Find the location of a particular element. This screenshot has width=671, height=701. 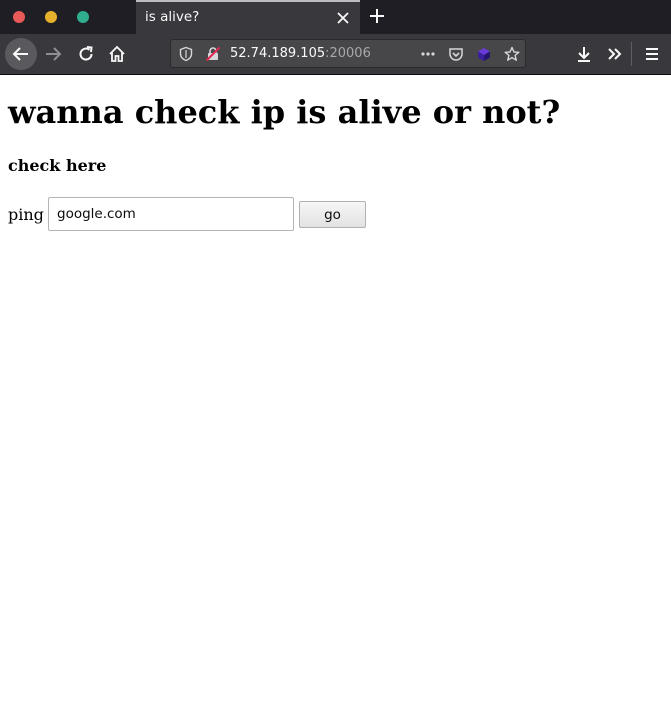

download-button is located at coordinates (584, 54).